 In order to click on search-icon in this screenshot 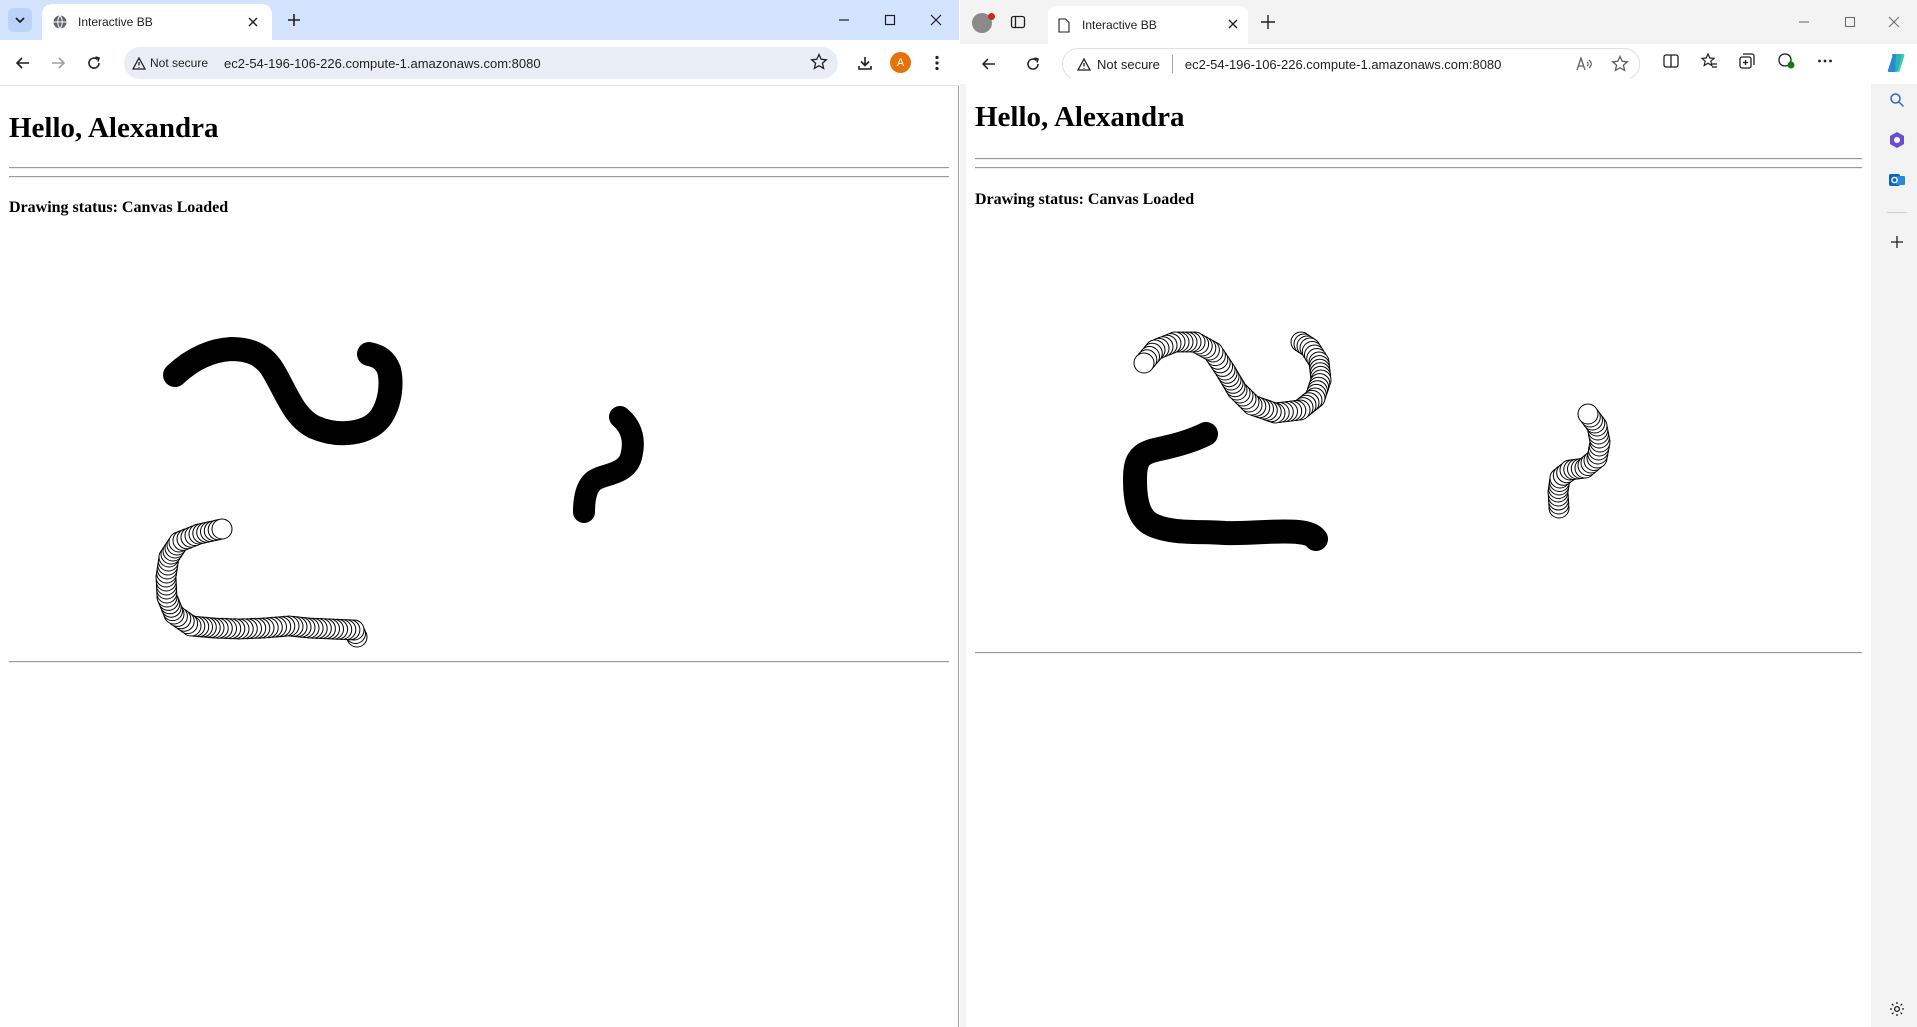, I will do `click(1897, 100)`.